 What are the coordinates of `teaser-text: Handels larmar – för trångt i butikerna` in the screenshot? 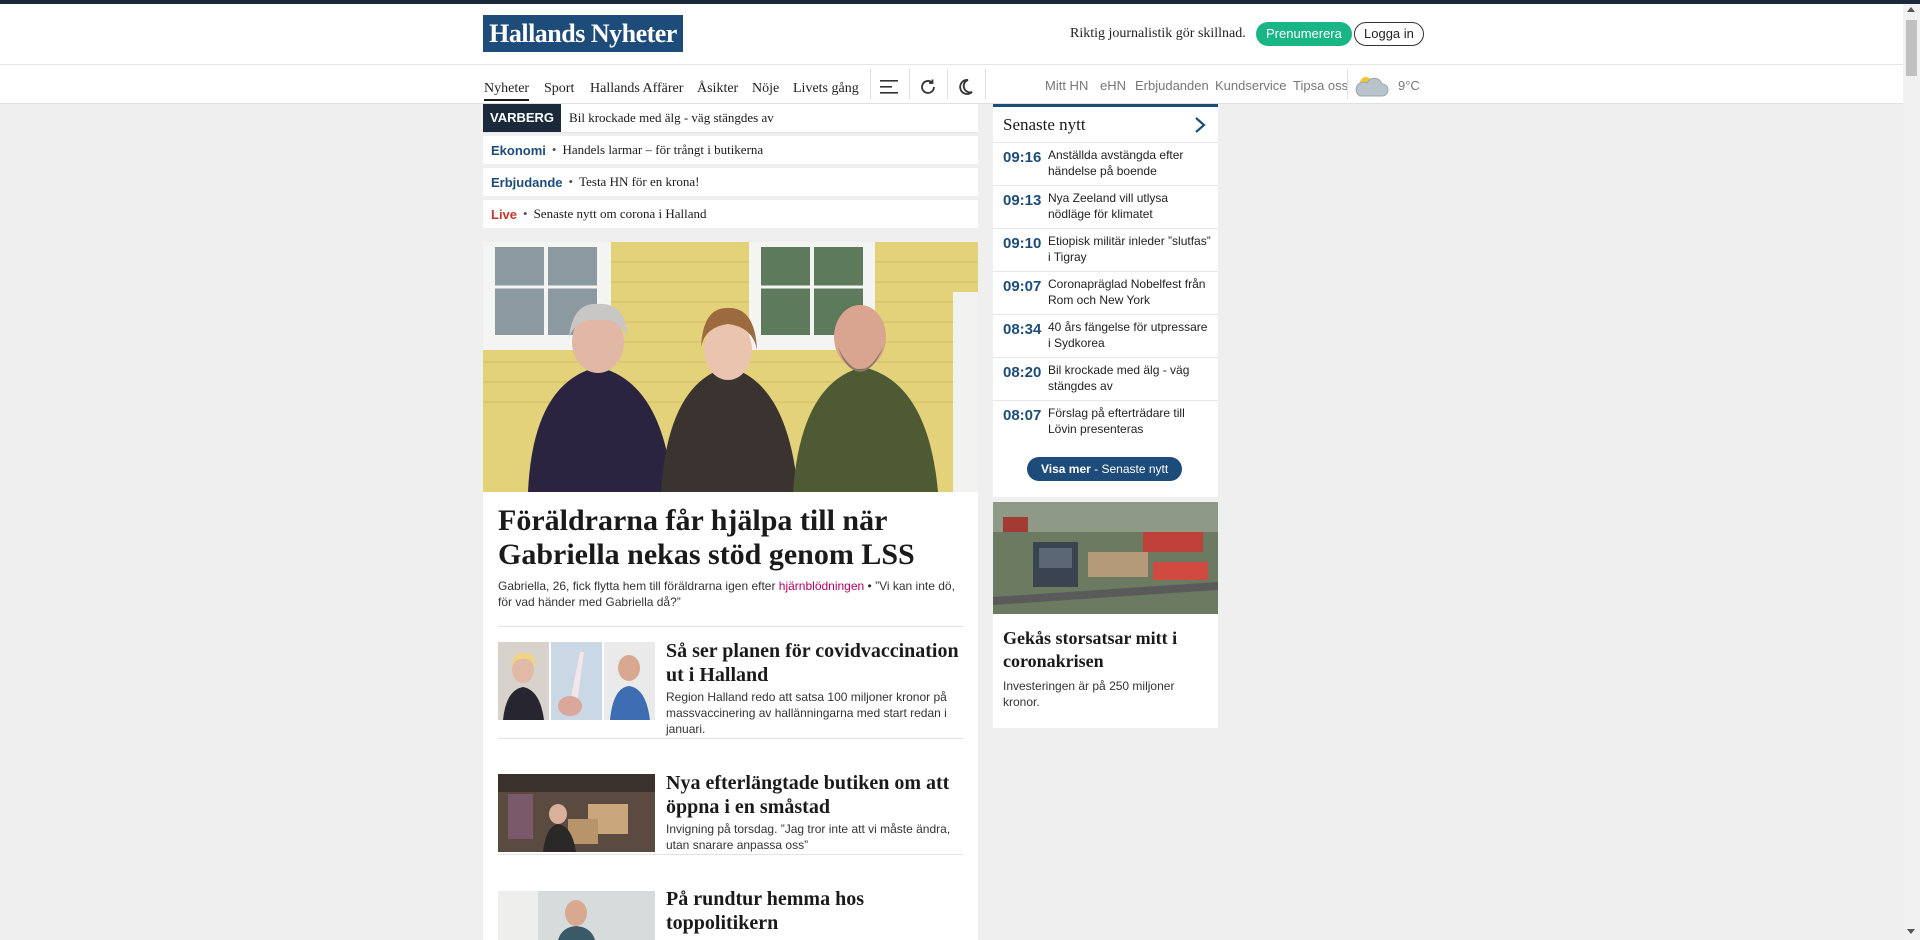 It's located at (663, 149).